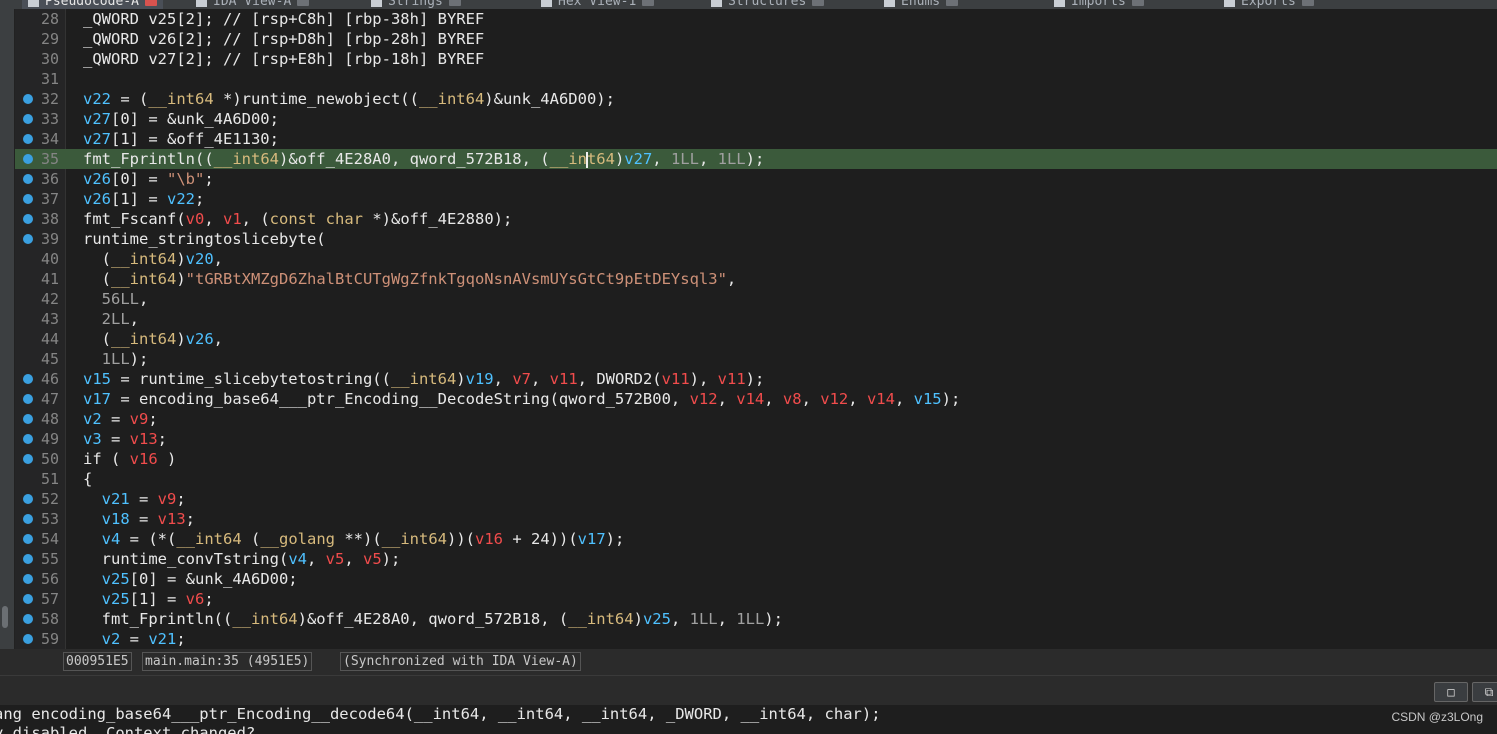 Image resolution: width=1497 pixels, height=734 pixels. Describe the element at coordinates (756, 559) in the screenshot. I see `code-line: 55 runtime_convTstring(v4, v5, v5);` at that location.